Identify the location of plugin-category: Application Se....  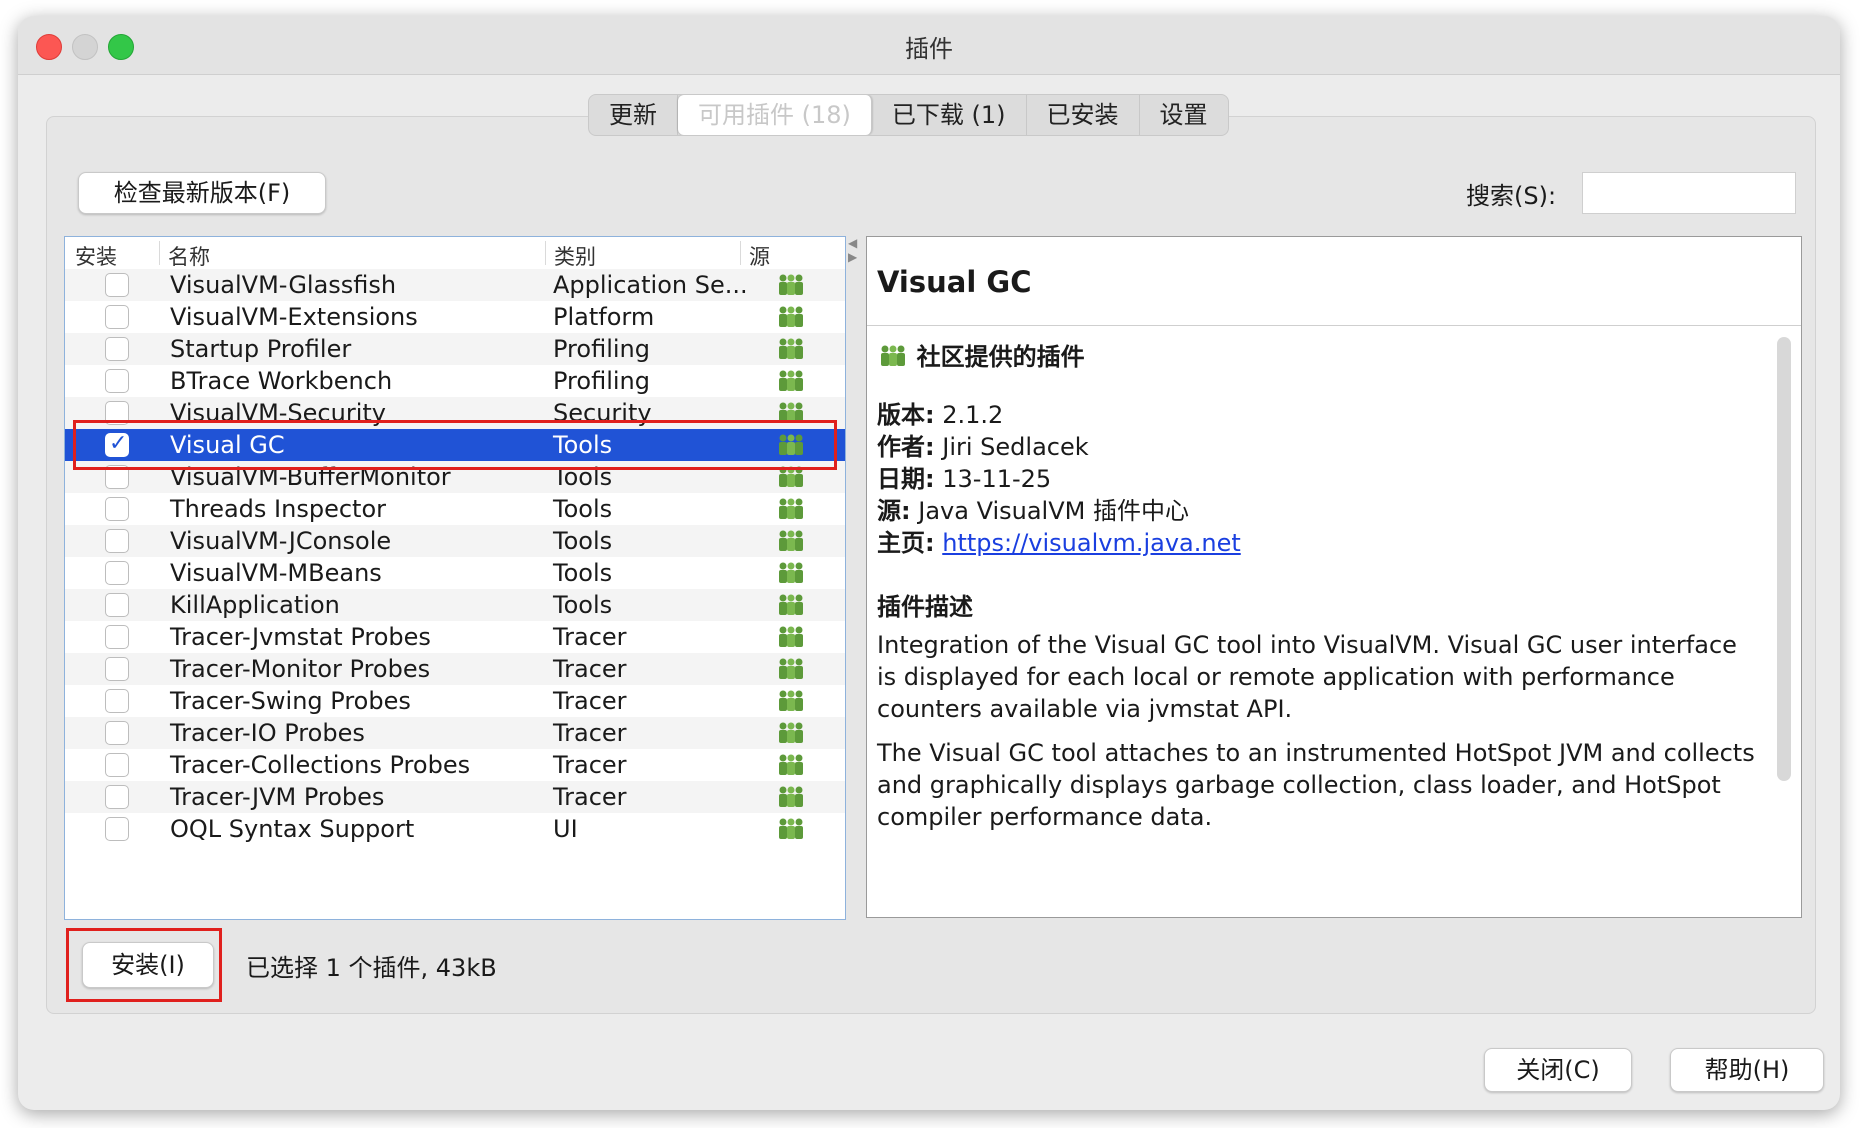
(650, 285).